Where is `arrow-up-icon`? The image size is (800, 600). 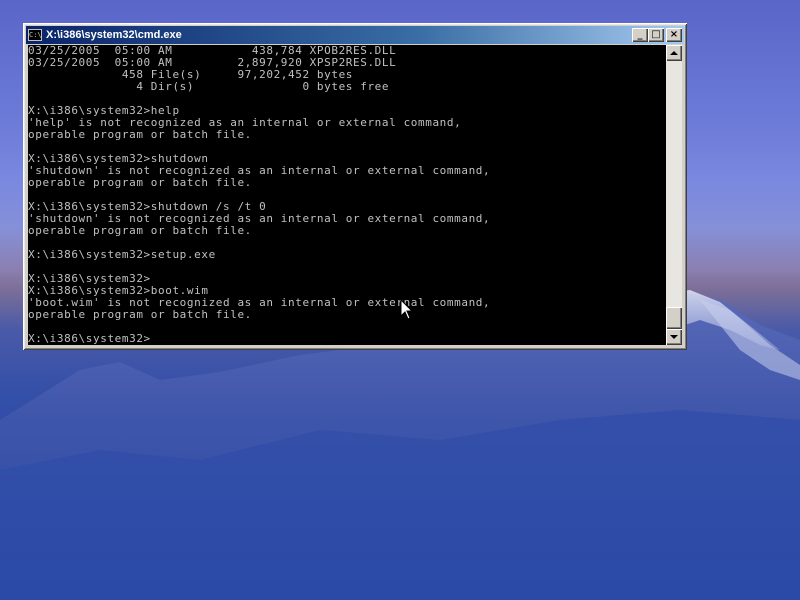 arrow-up-icon is located at coordinates (674, 53).